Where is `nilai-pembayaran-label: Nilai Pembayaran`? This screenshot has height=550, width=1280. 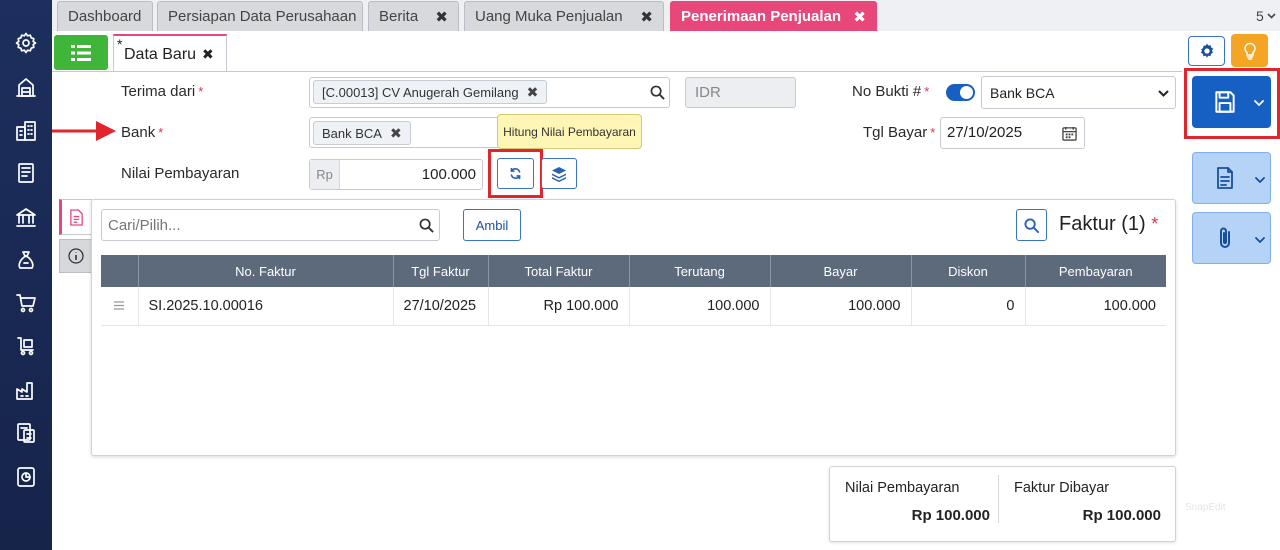
nilai-pembayaran-label: Nilai Pembayaran is located at coordinates (180, 173).